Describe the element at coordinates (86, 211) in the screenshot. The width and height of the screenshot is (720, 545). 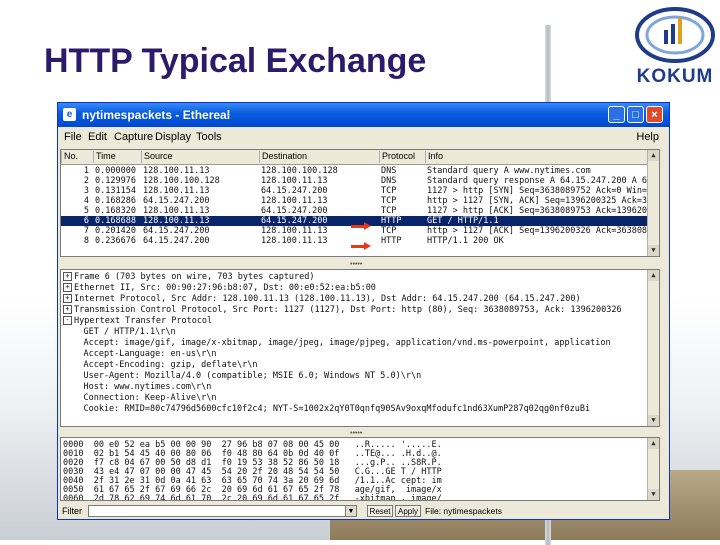
I see `packet-cell-no: 5` at that location.